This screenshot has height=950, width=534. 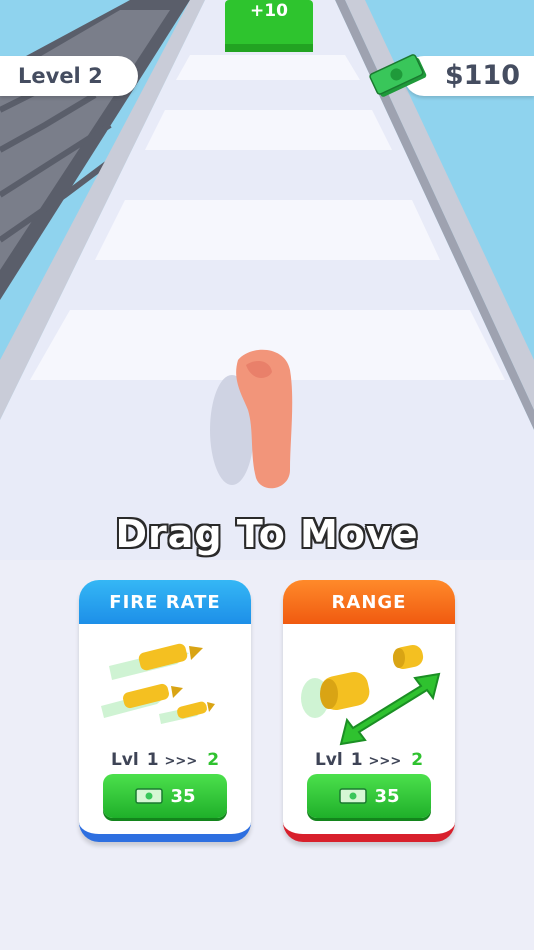 I want to click on gate-label: +10, so click(x=269, y=11).